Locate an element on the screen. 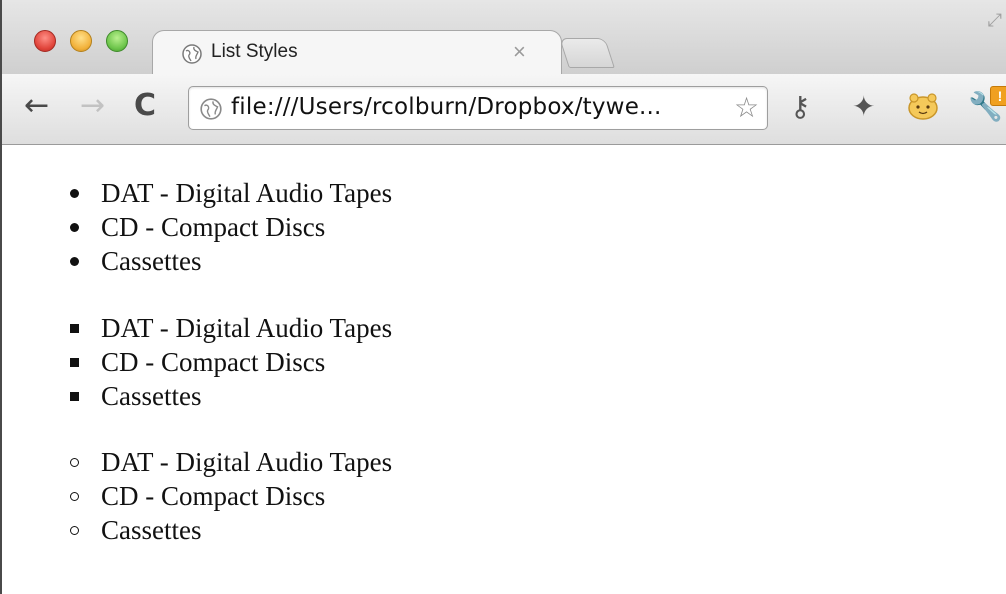 The width and height of the screenshot is (1006, 594). reload-icon: C is located at coordinates (145, 106).